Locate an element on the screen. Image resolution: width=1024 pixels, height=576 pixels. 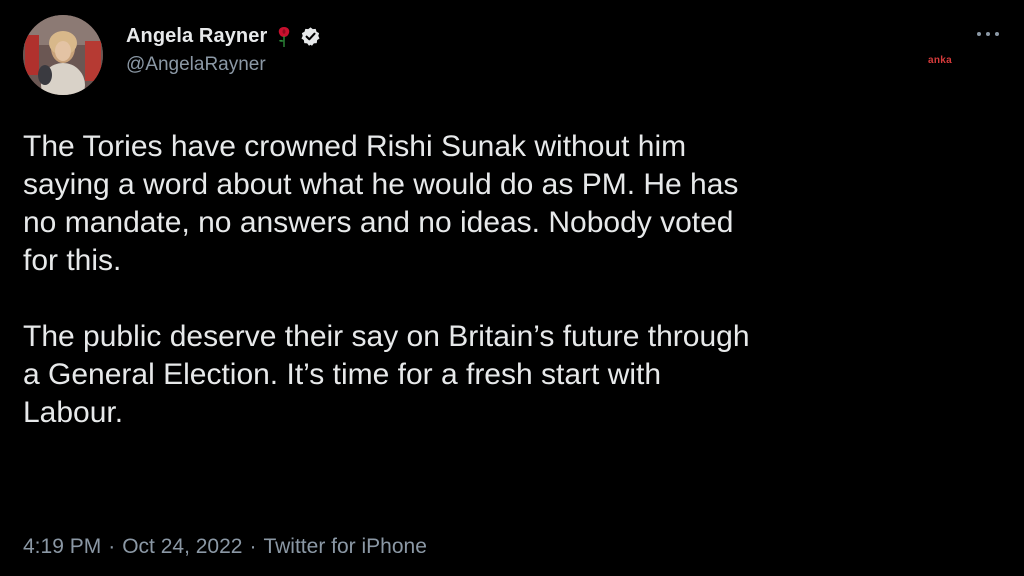
tweet-source: Twitter for iPhone is located at coordinates (344, 547).